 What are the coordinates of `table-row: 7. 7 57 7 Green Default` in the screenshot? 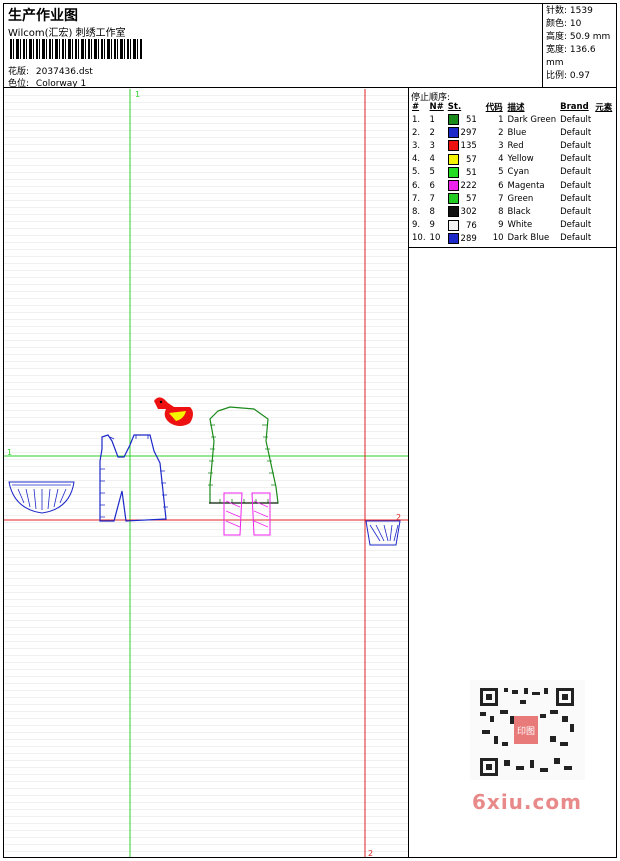 It's located at (513, 198).